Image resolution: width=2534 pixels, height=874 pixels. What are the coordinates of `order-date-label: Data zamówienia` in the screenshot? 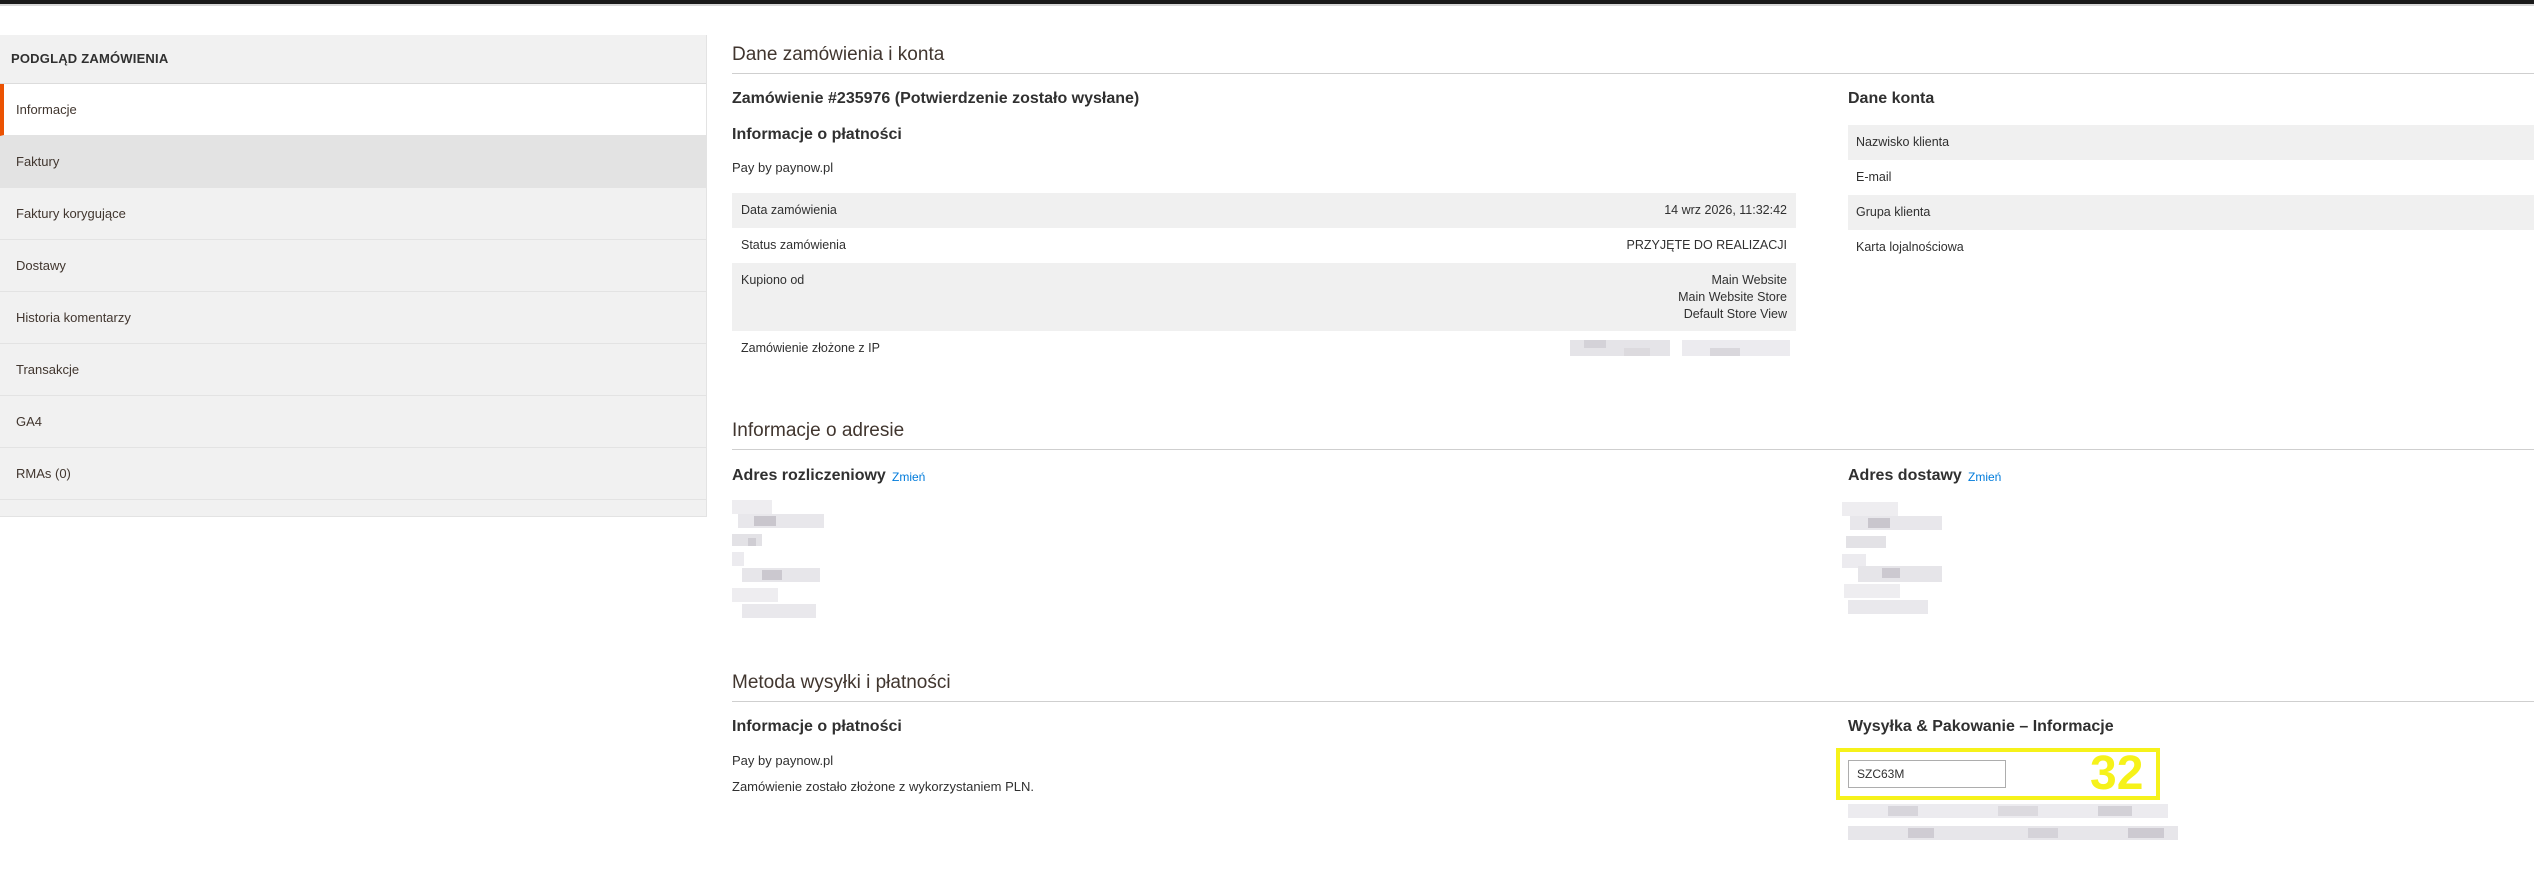 It's located at (789, 210).